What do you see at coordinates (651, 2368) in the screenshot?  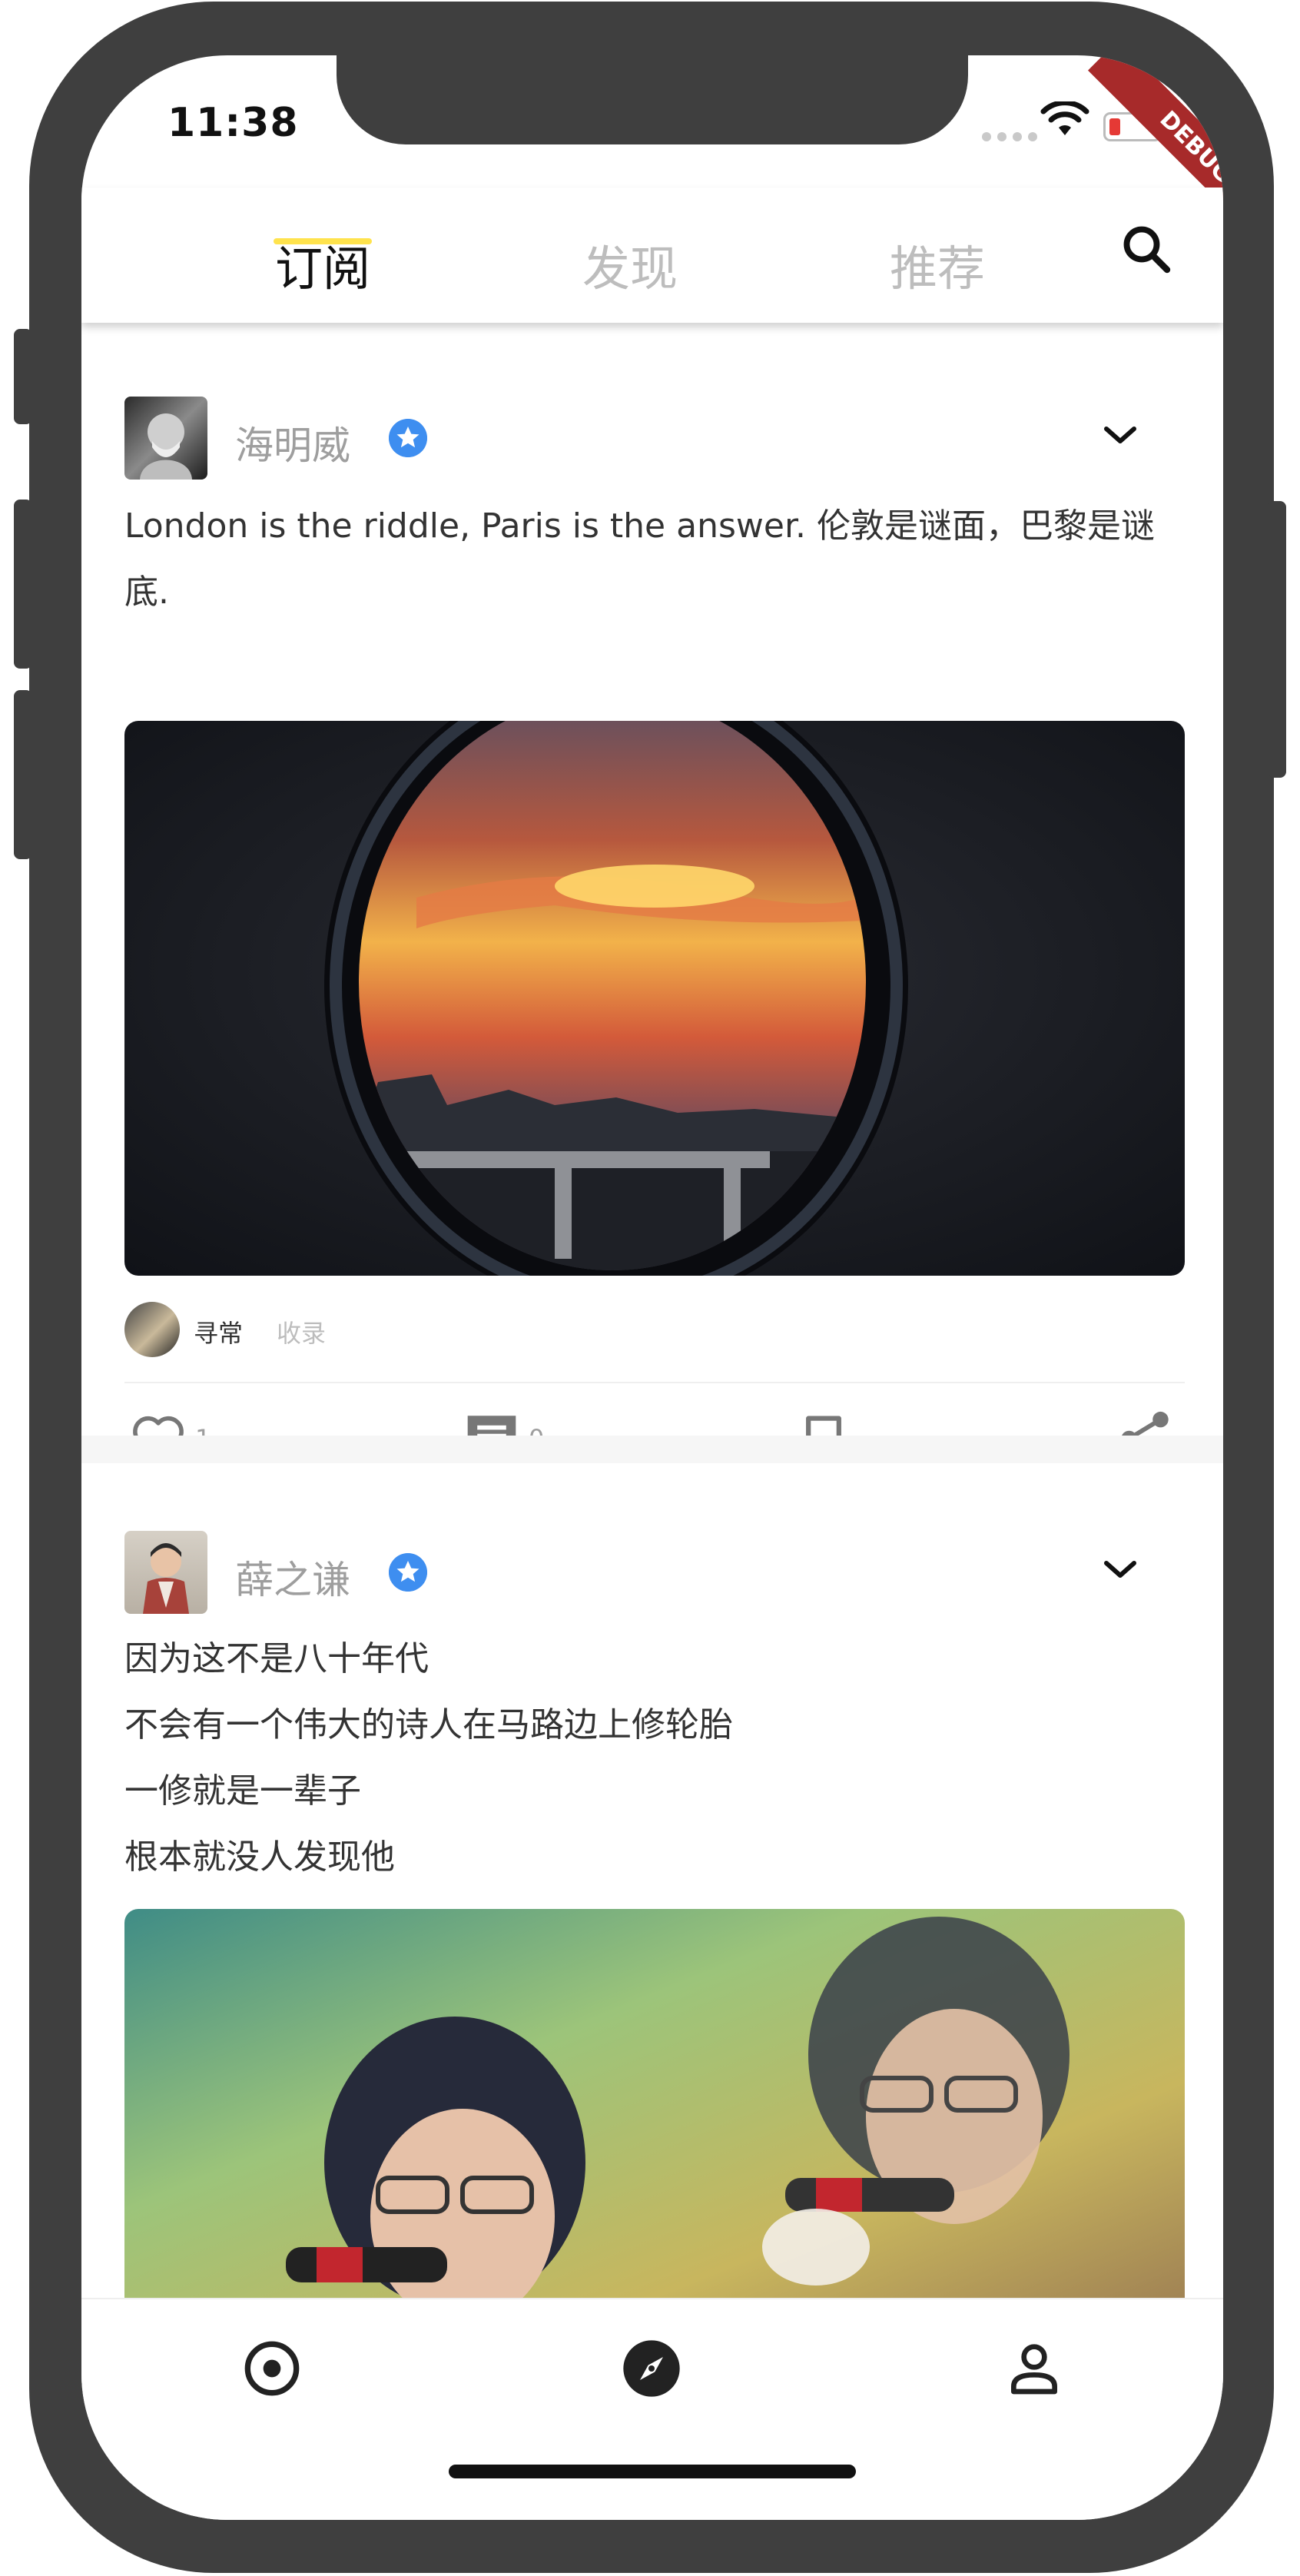 I see `compass-icon` at bounding box center [651, 2368].